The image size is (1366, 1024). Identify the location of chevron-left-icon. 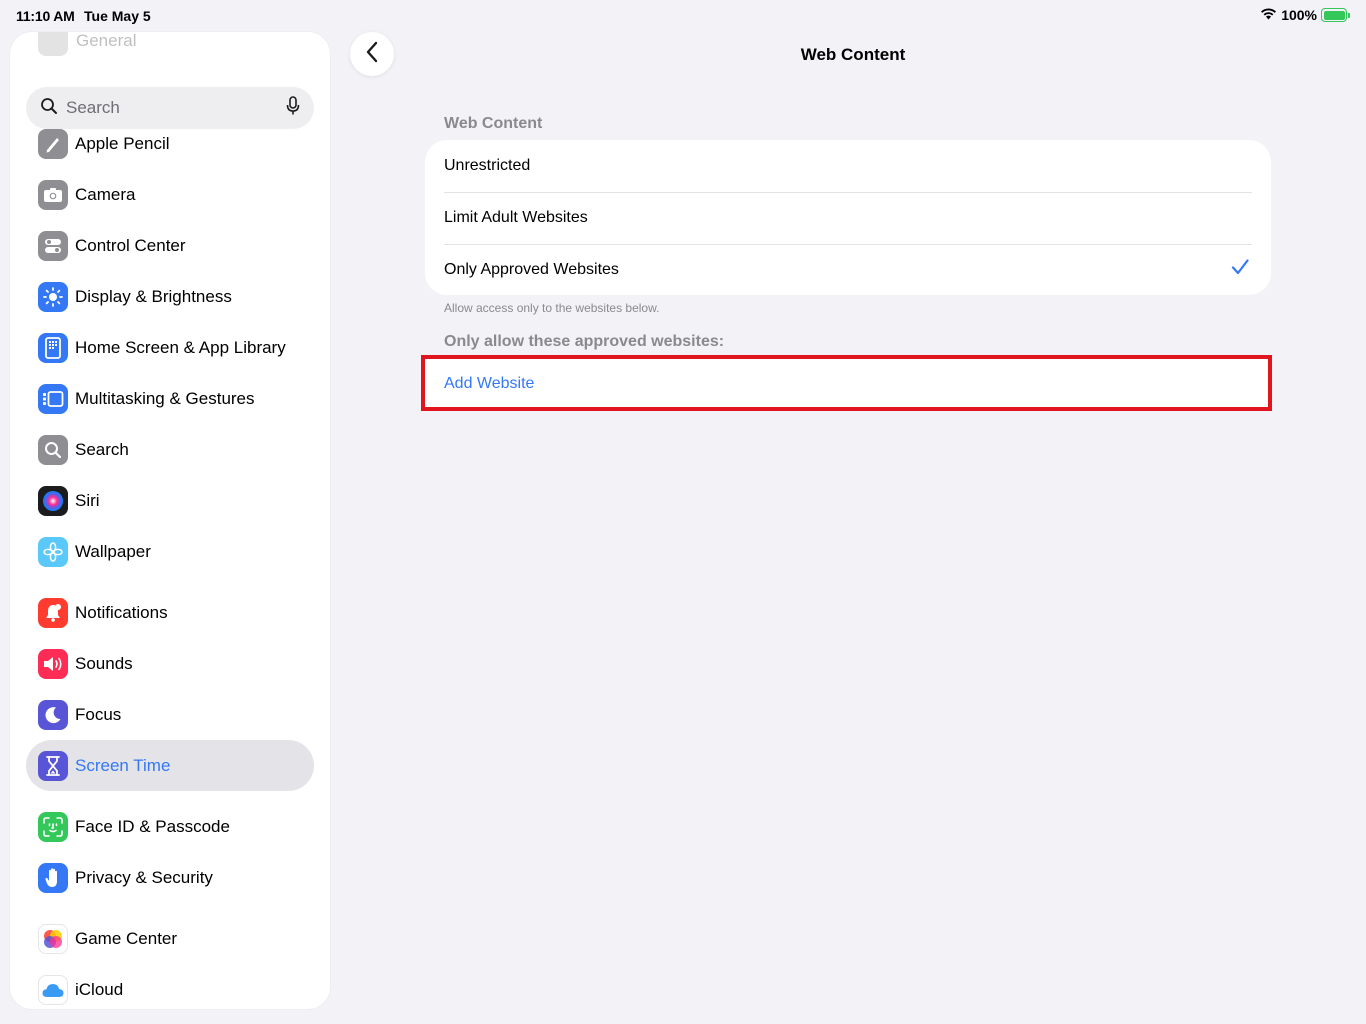
(372, 54).